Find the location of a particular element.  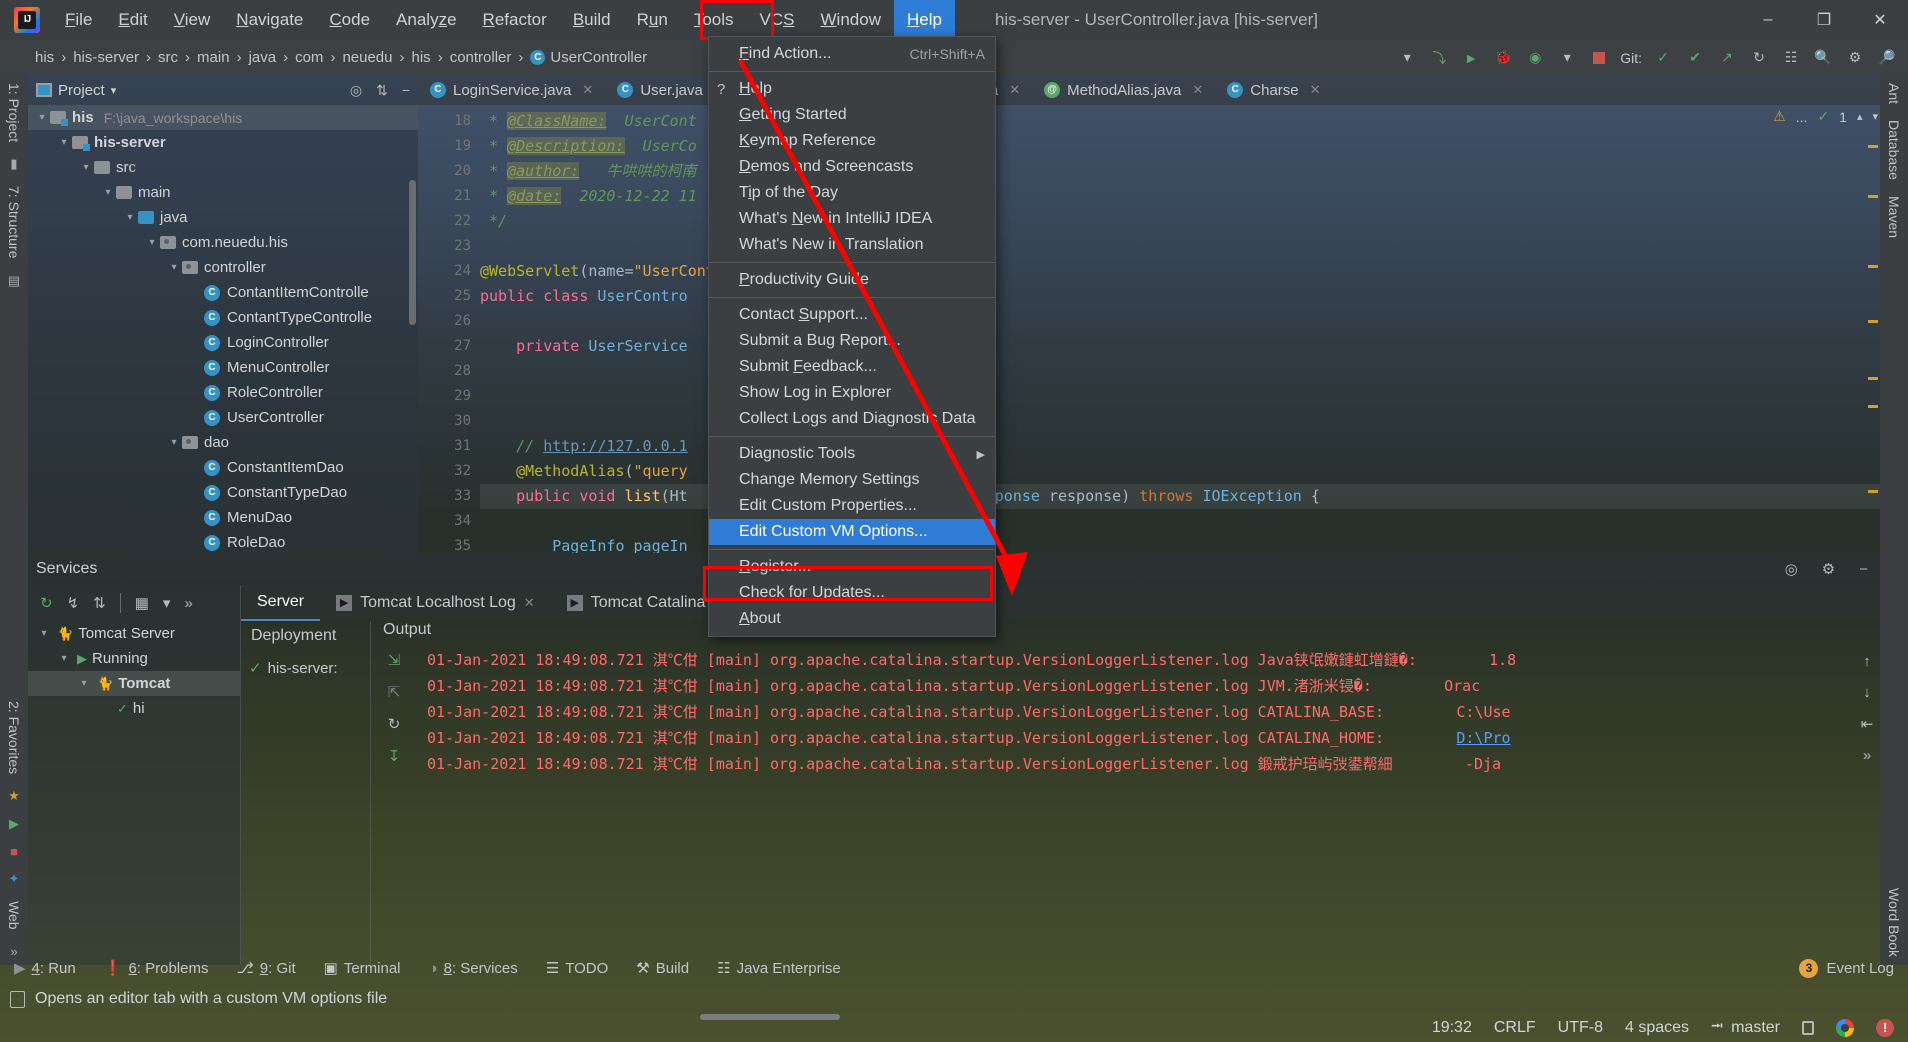

menu-edit: Edit is located at coordinates (132, 20).